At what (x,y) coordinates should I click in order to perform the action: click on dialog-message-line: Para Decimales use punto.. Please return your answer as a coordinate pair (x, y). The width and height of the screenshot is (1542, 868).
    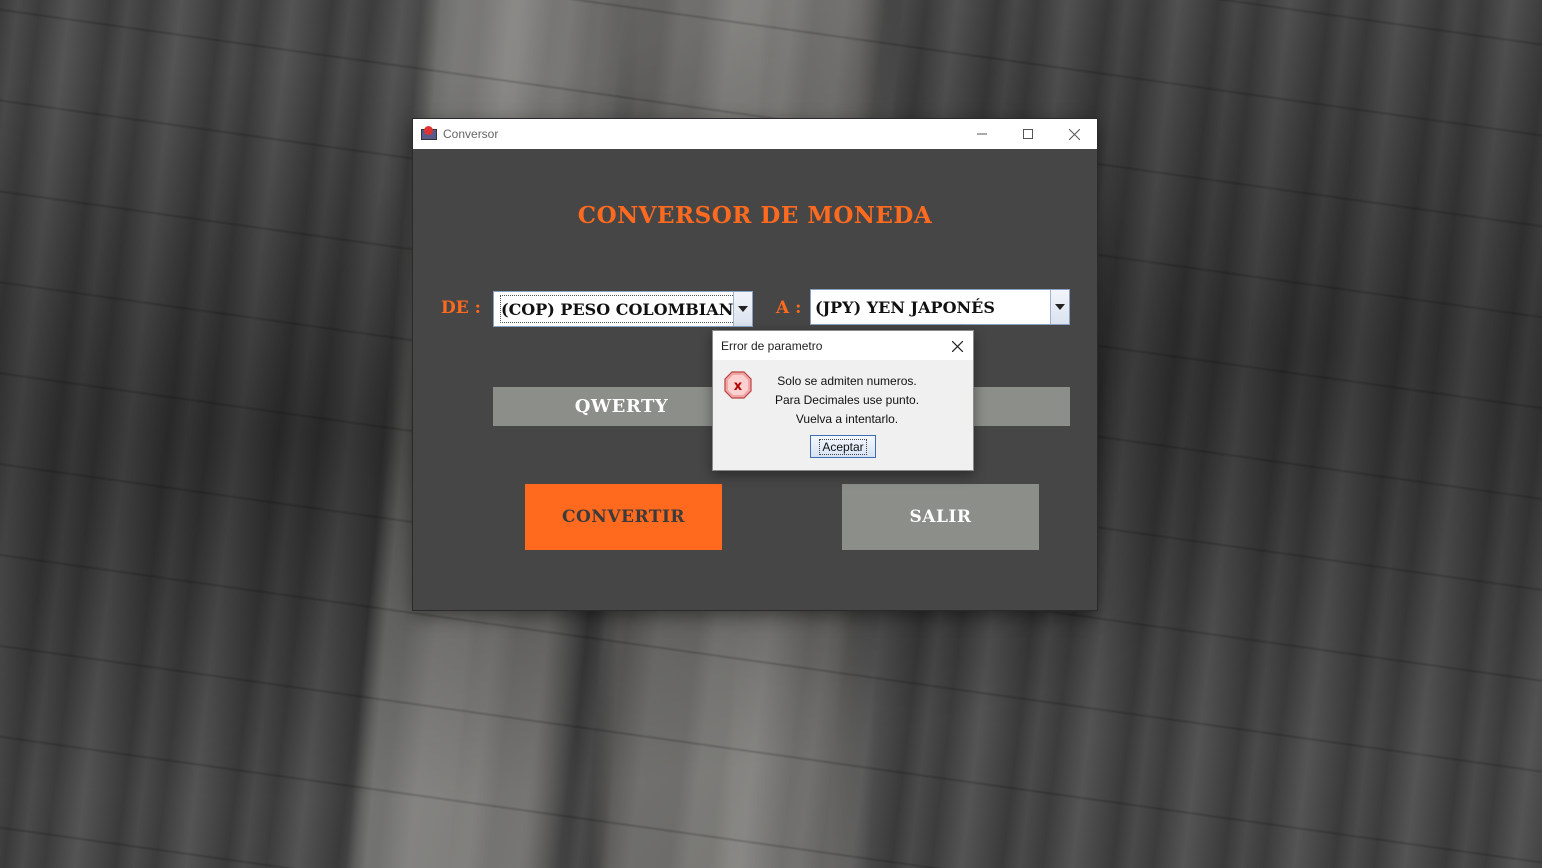
    Looking at the image, I should click on (847, 400).